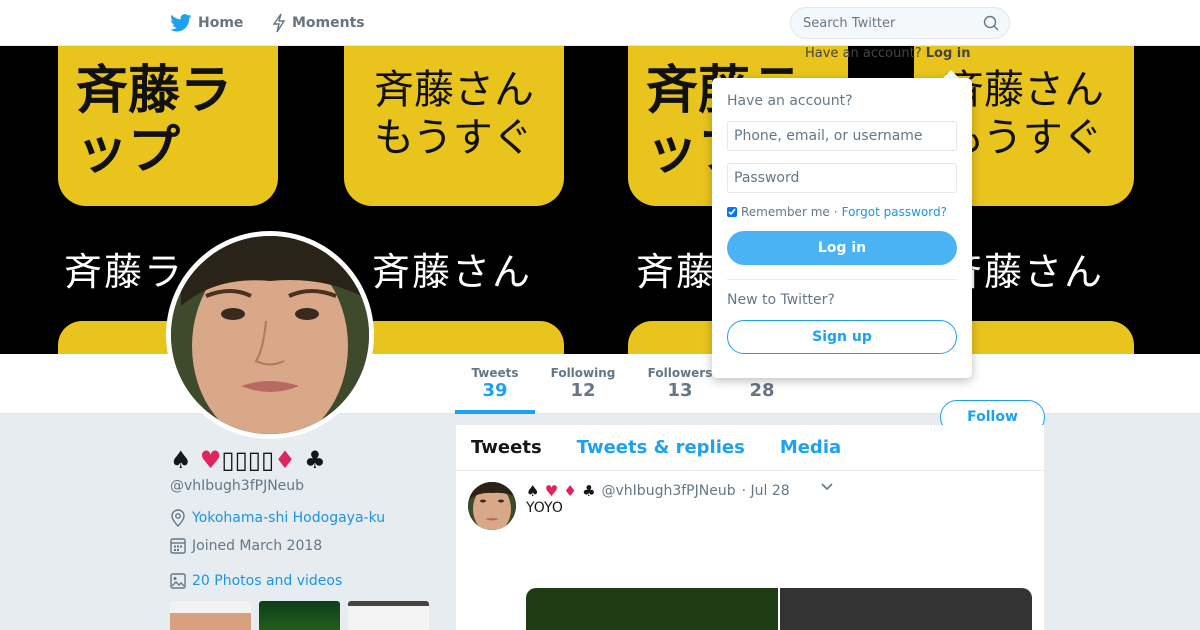 This screenshot has height=630, width=1200. I want to click on stat-value: 12, so click(583, 390).